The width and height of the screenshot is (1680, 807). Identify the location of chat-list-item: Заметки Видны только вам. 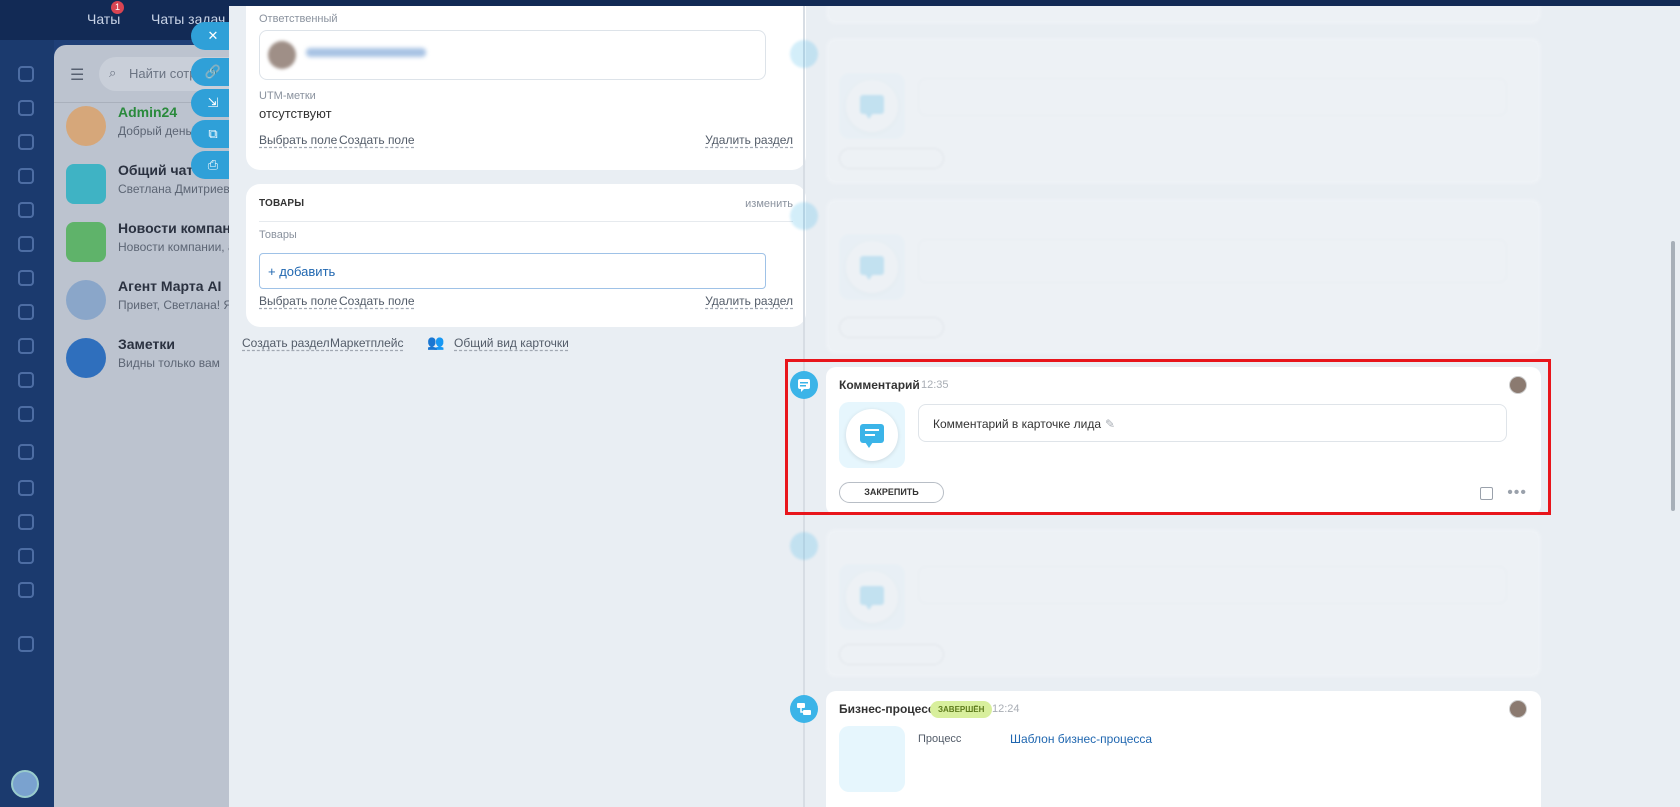
(144, 361).